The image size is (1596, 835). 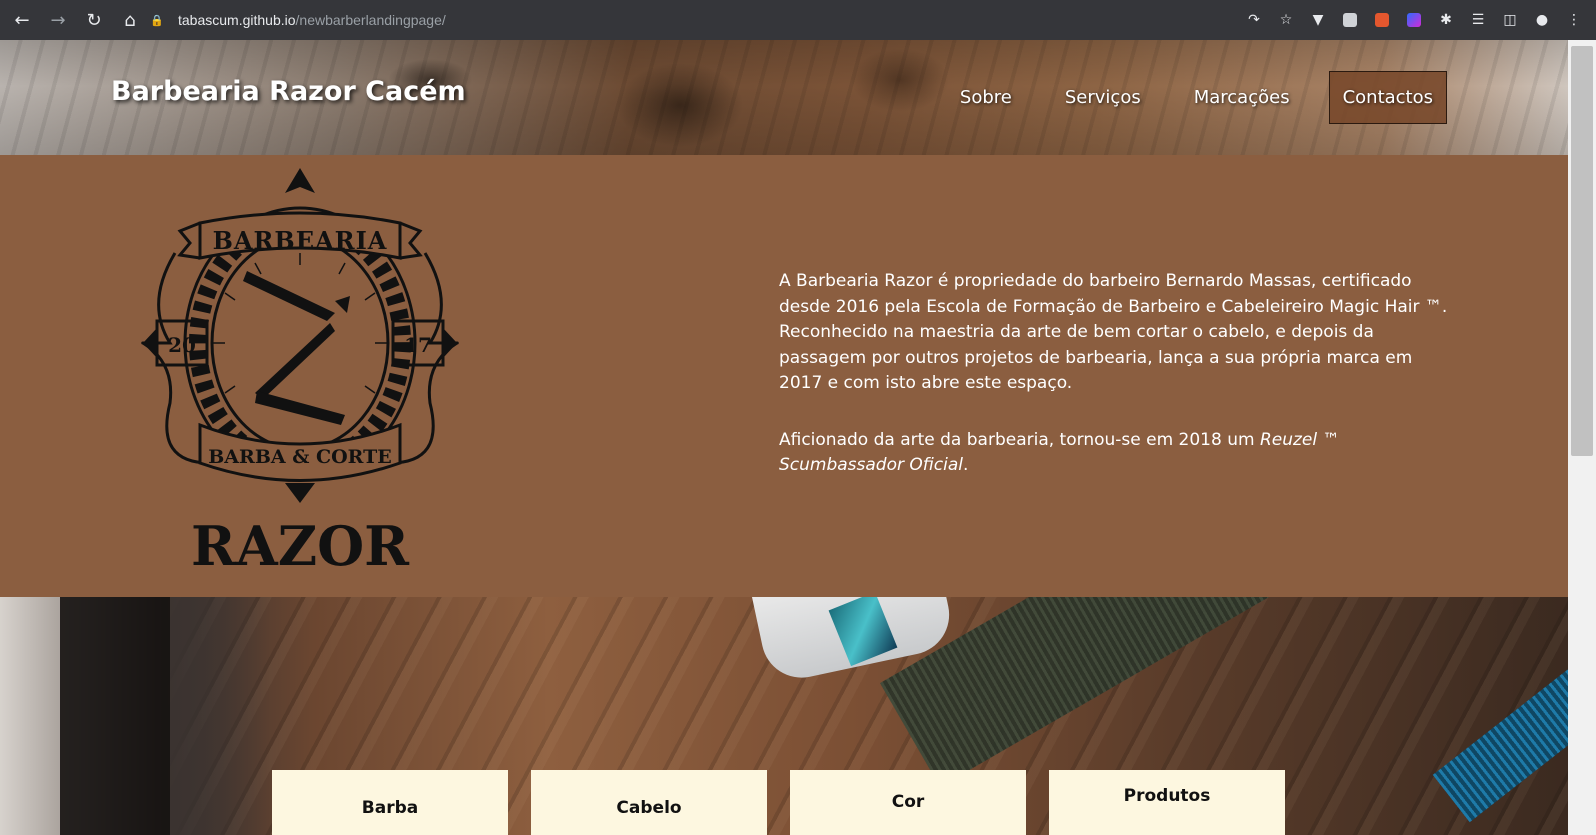 I want to click on side-panel-icon: ◫, so click(x=1510, y=20).